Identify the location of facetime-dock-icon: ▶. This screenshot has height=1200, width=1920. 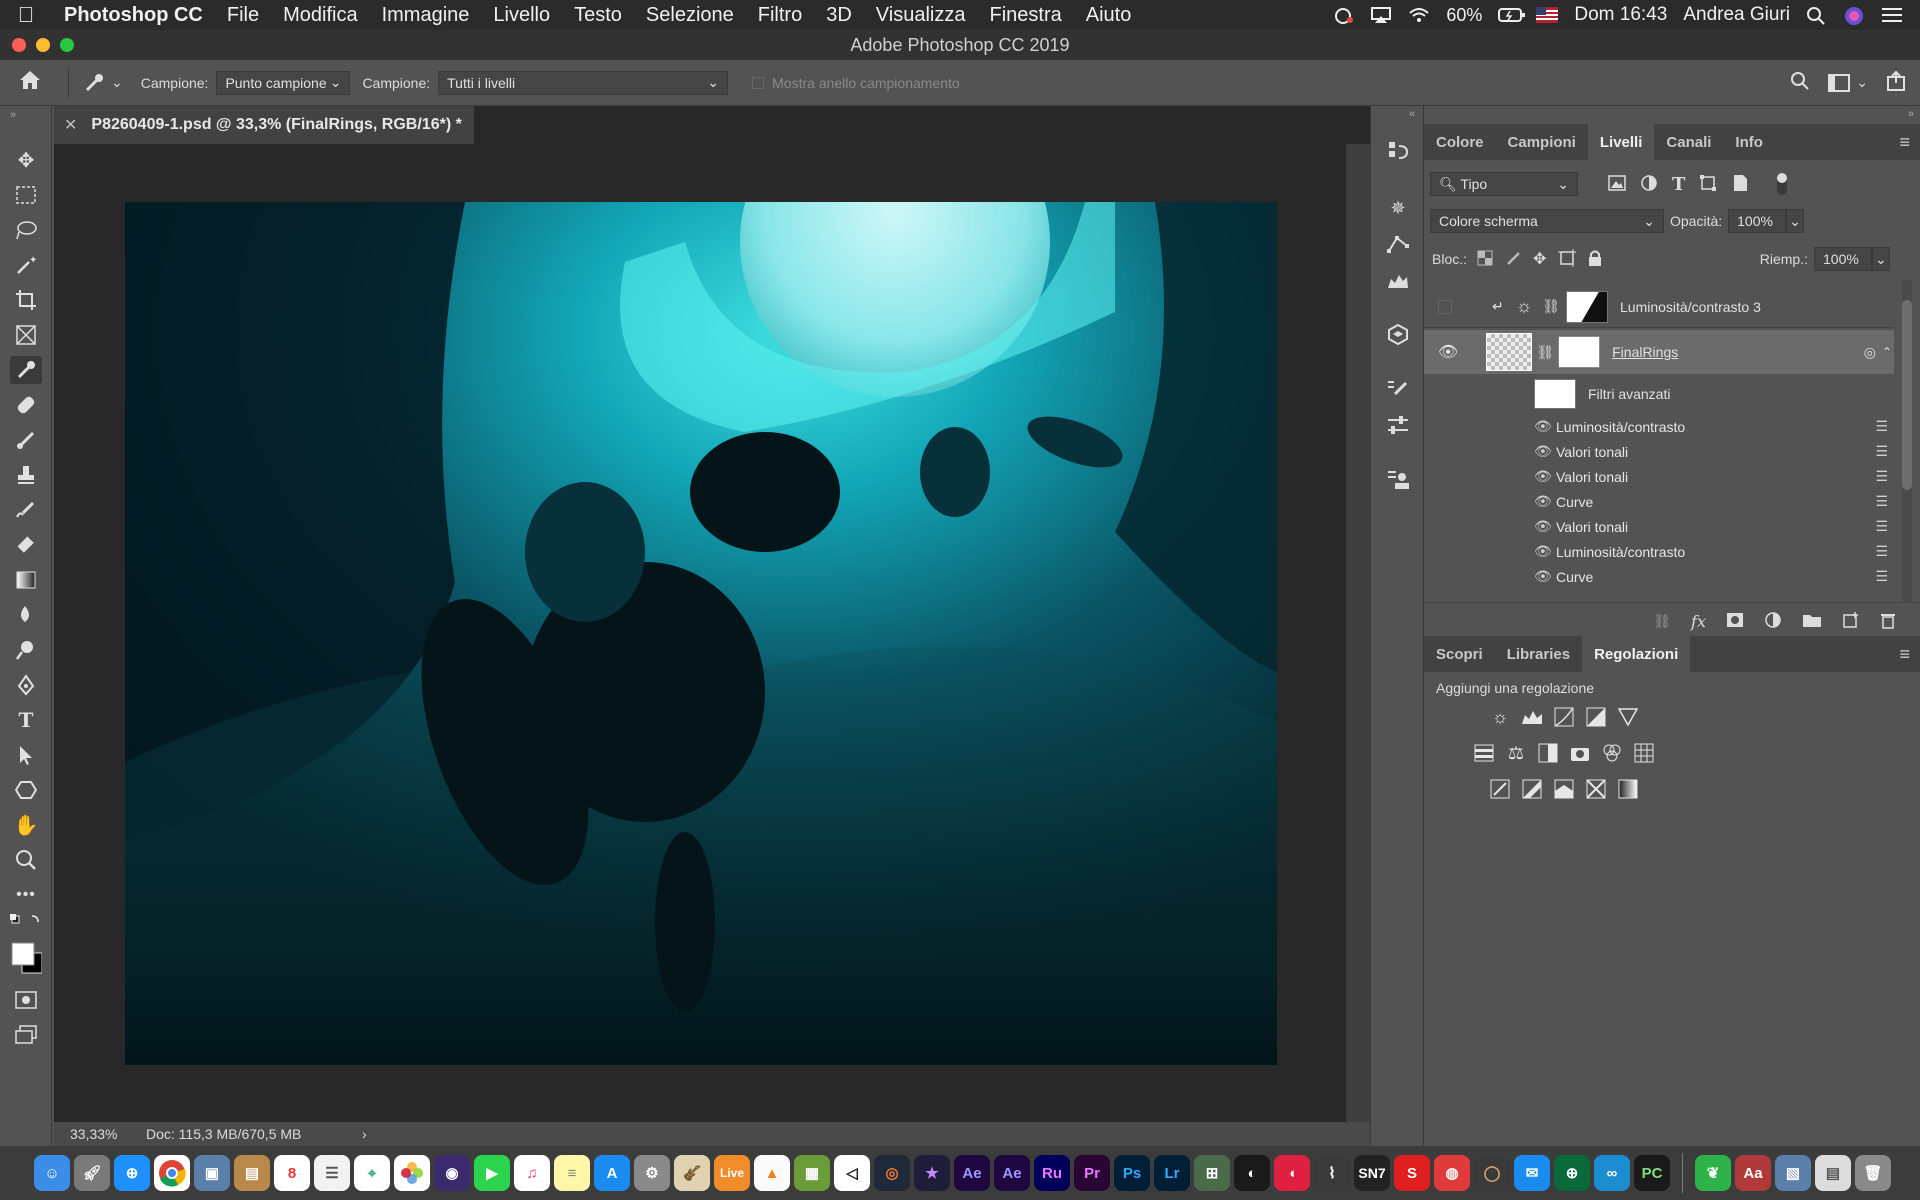
(492, 1173).